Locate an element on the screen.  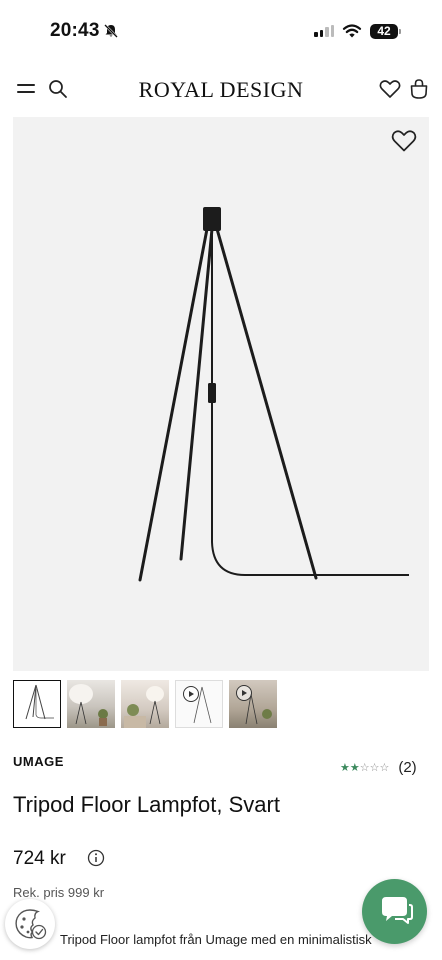
site-logo: ROYAL DESIGN is located at coordinates (221, 90).